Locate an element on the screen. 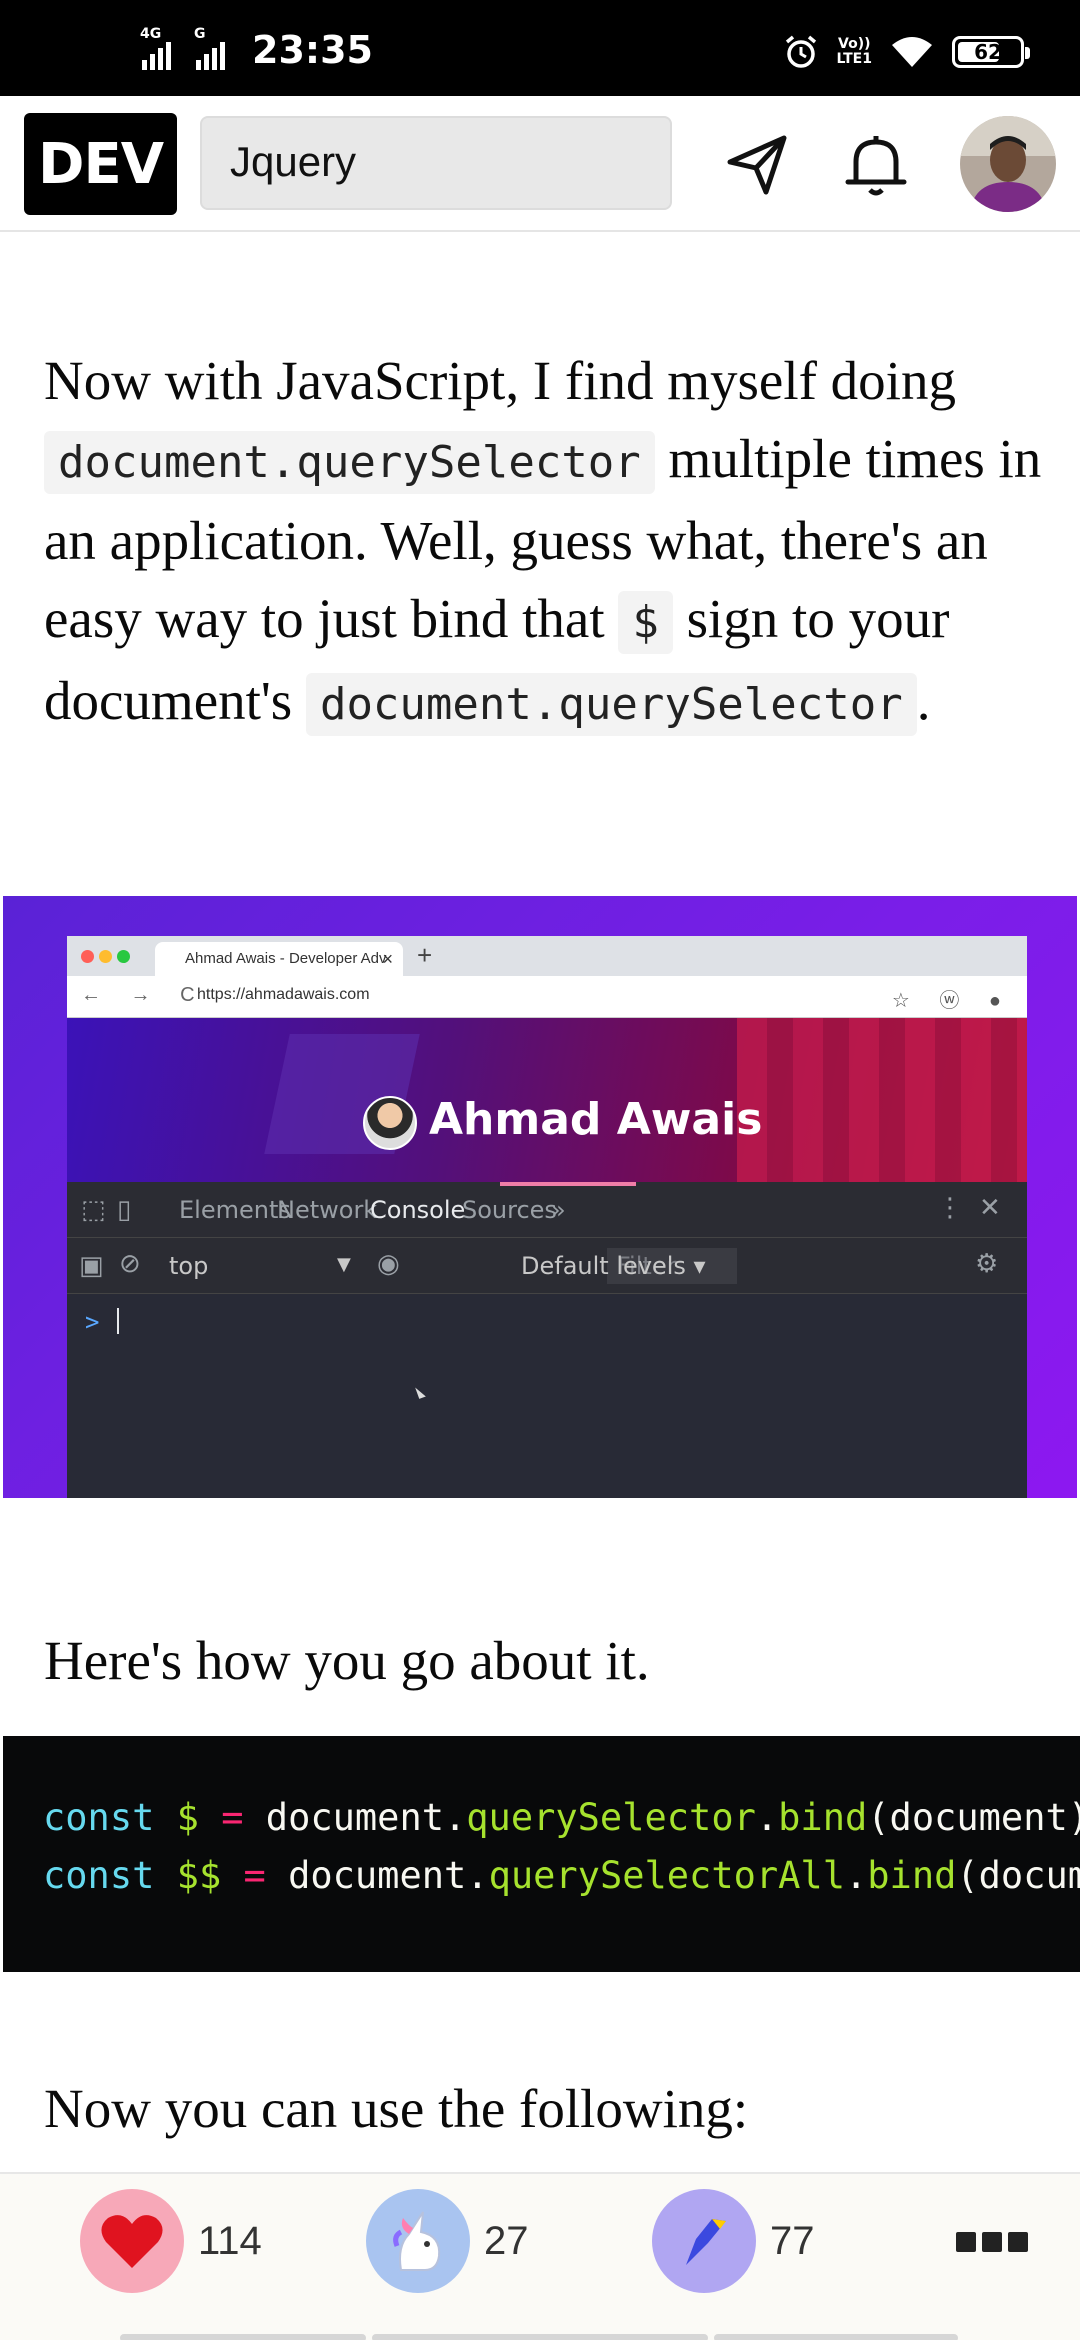  url-text: https://ahmadawais.com is located at coordinates (283, 994).